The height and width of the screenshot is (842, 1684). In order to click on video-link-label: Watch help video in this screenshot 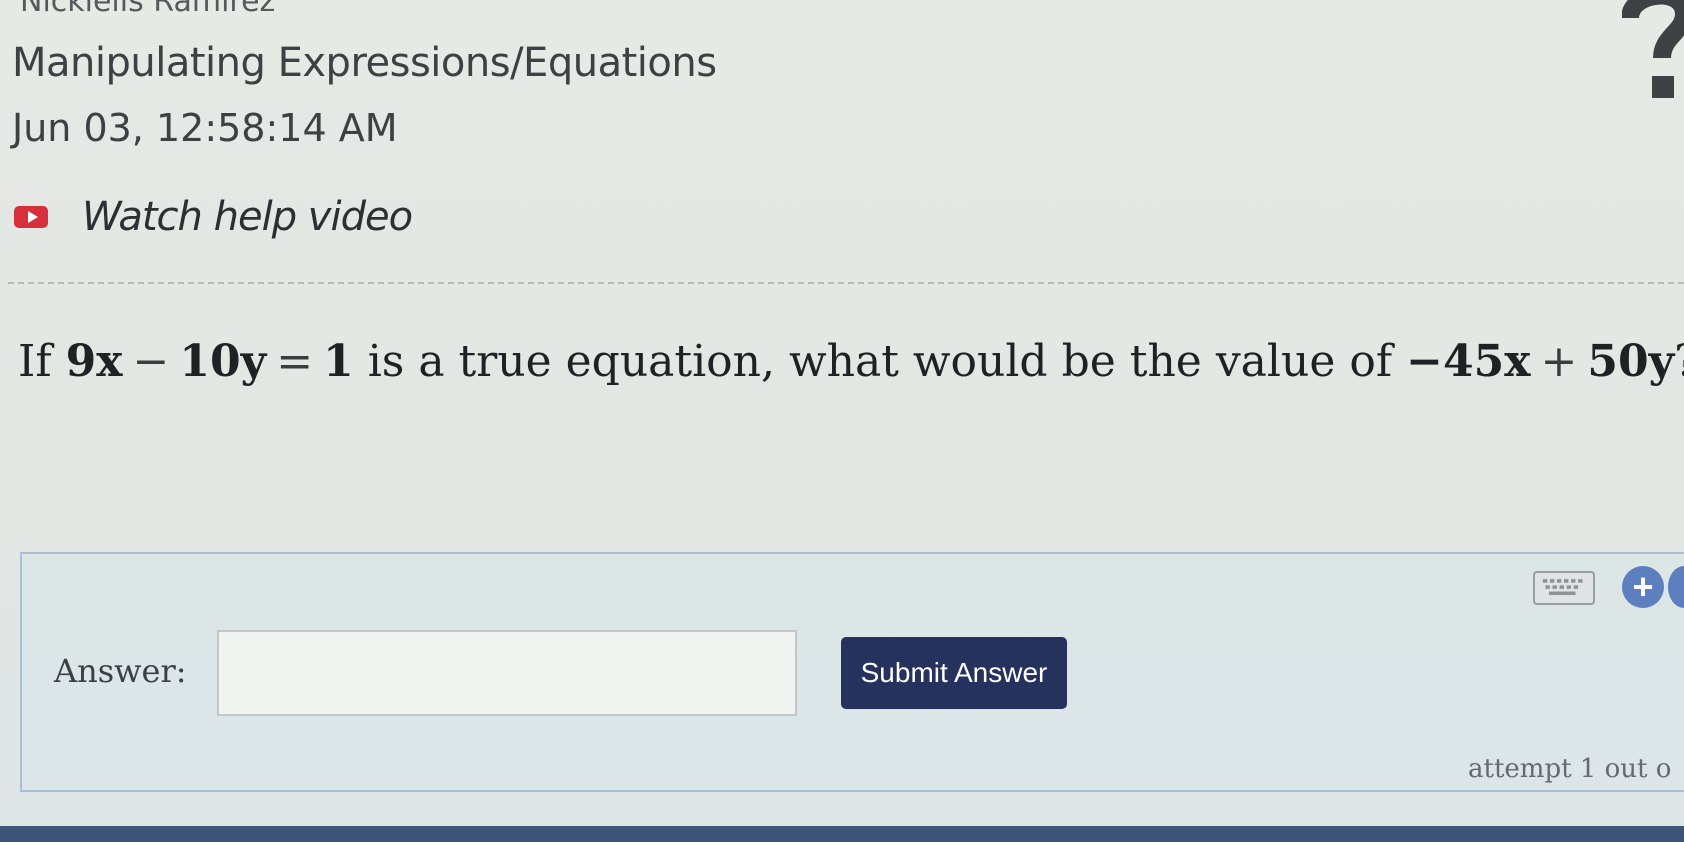, I will do `click(247, 217)`.